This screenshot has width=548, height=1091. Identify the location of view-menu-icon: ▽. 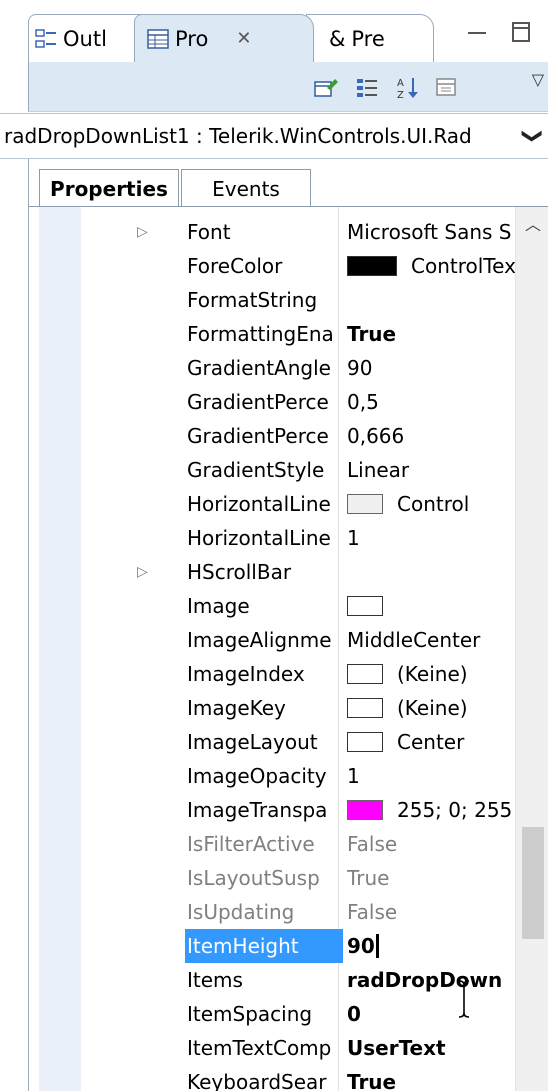
(538, 79).